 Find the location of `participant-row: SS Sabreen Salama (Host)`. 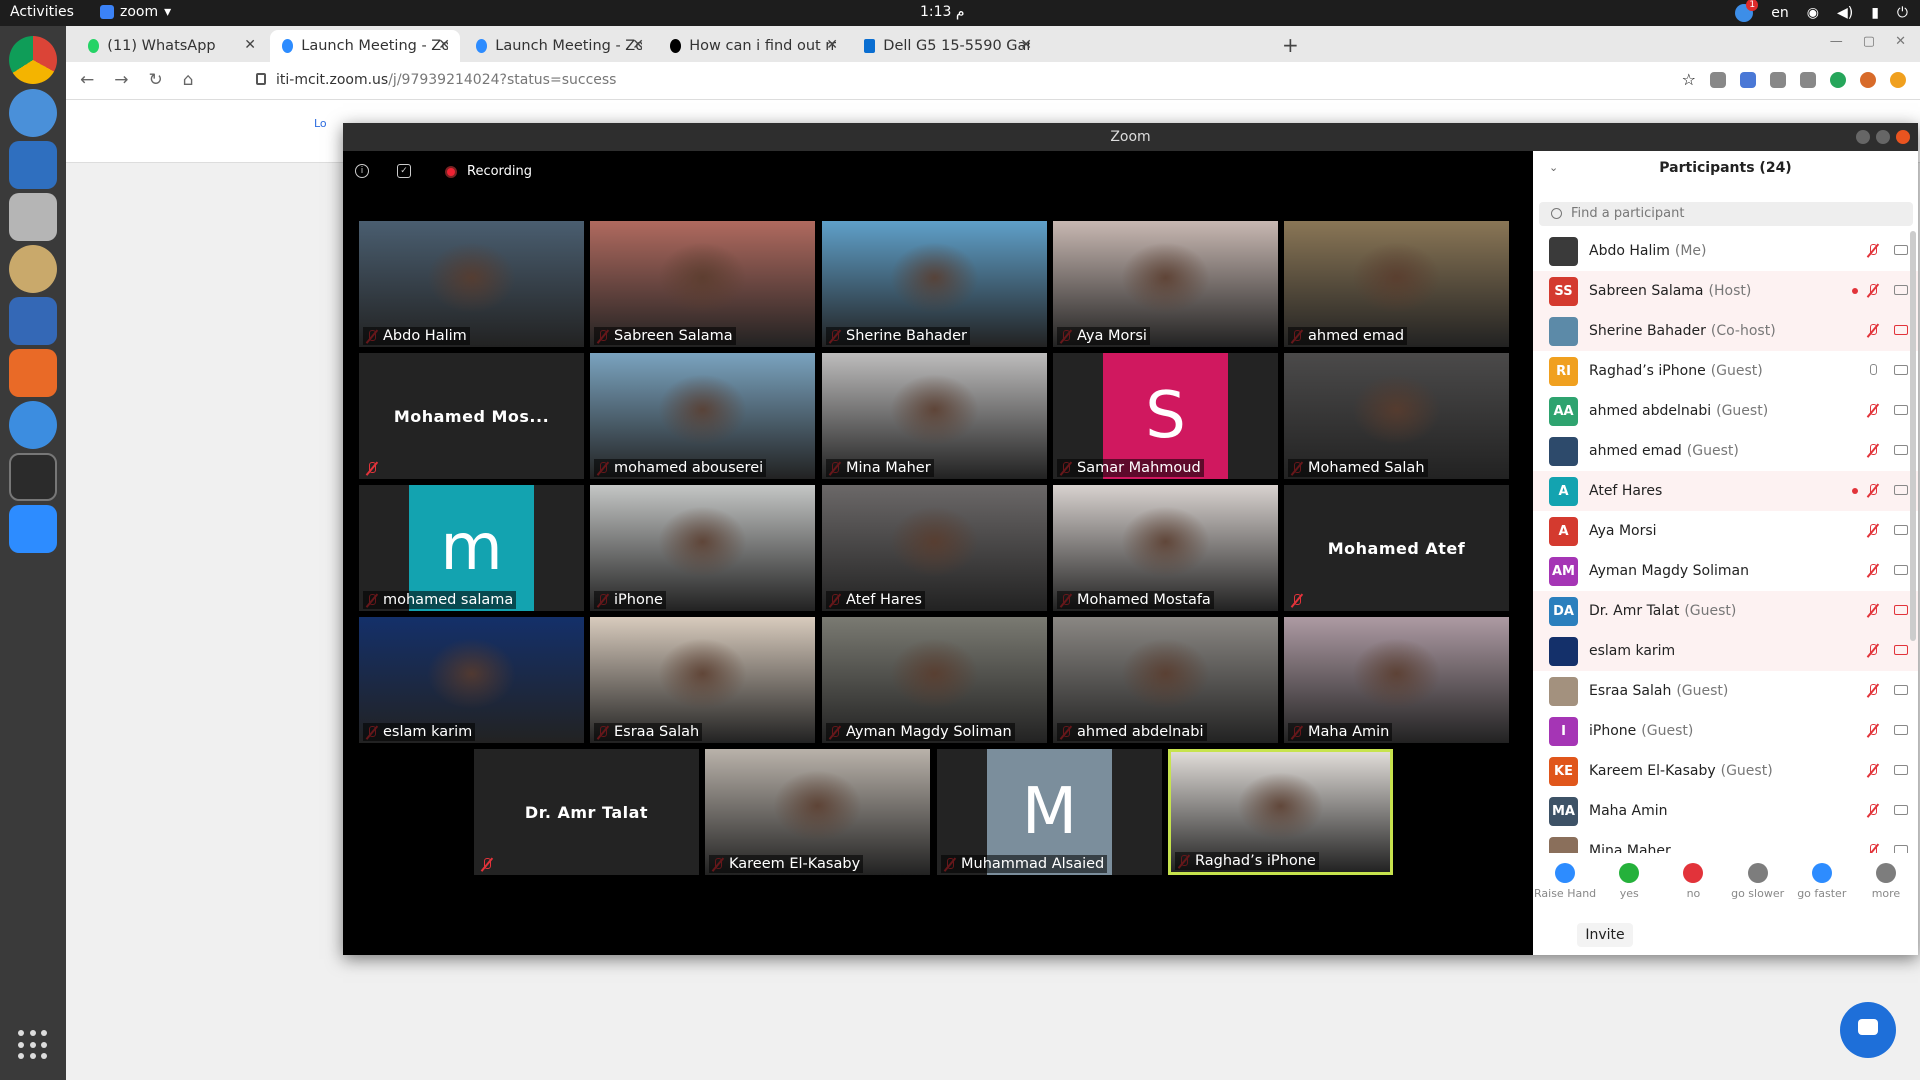

participant-row: SS Sabreen Salama (Host) is located at coordinates (1725, 291).